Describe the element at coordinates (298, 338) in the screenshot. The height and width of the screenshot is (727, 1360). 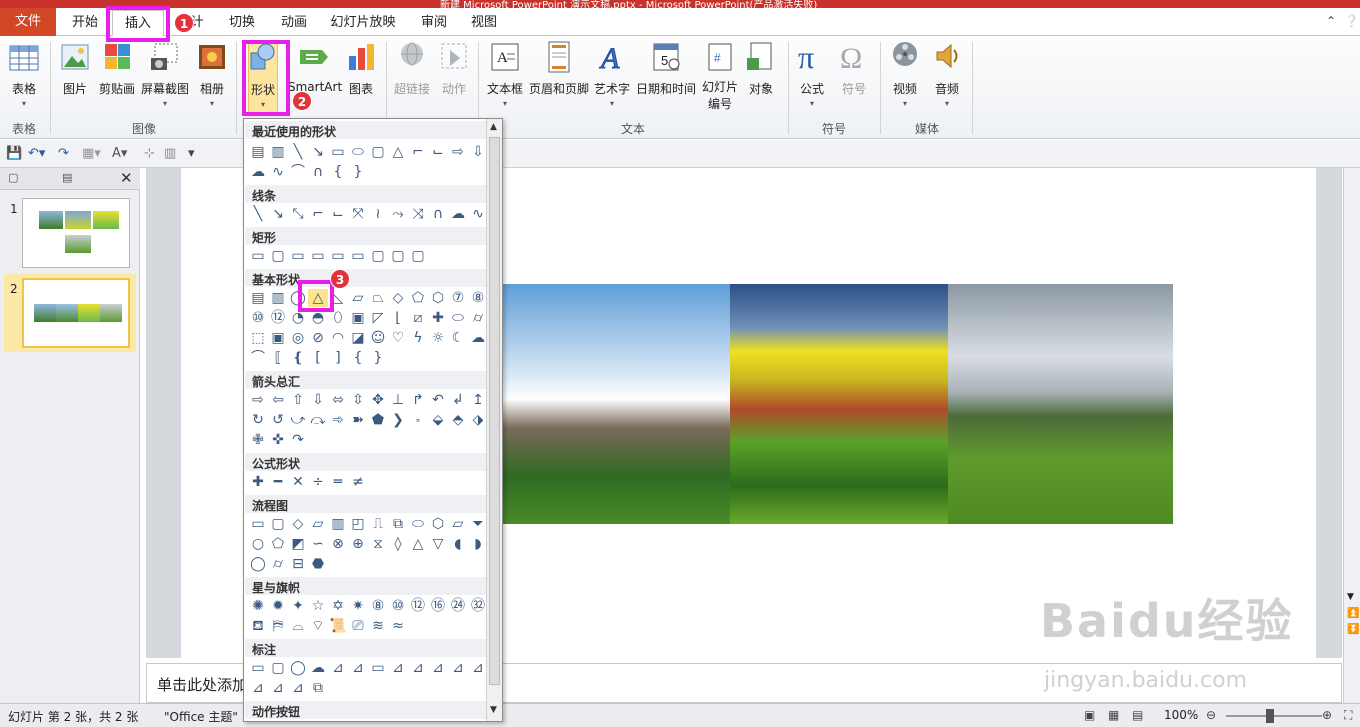
I see `donut-icon: ◎` at that location.